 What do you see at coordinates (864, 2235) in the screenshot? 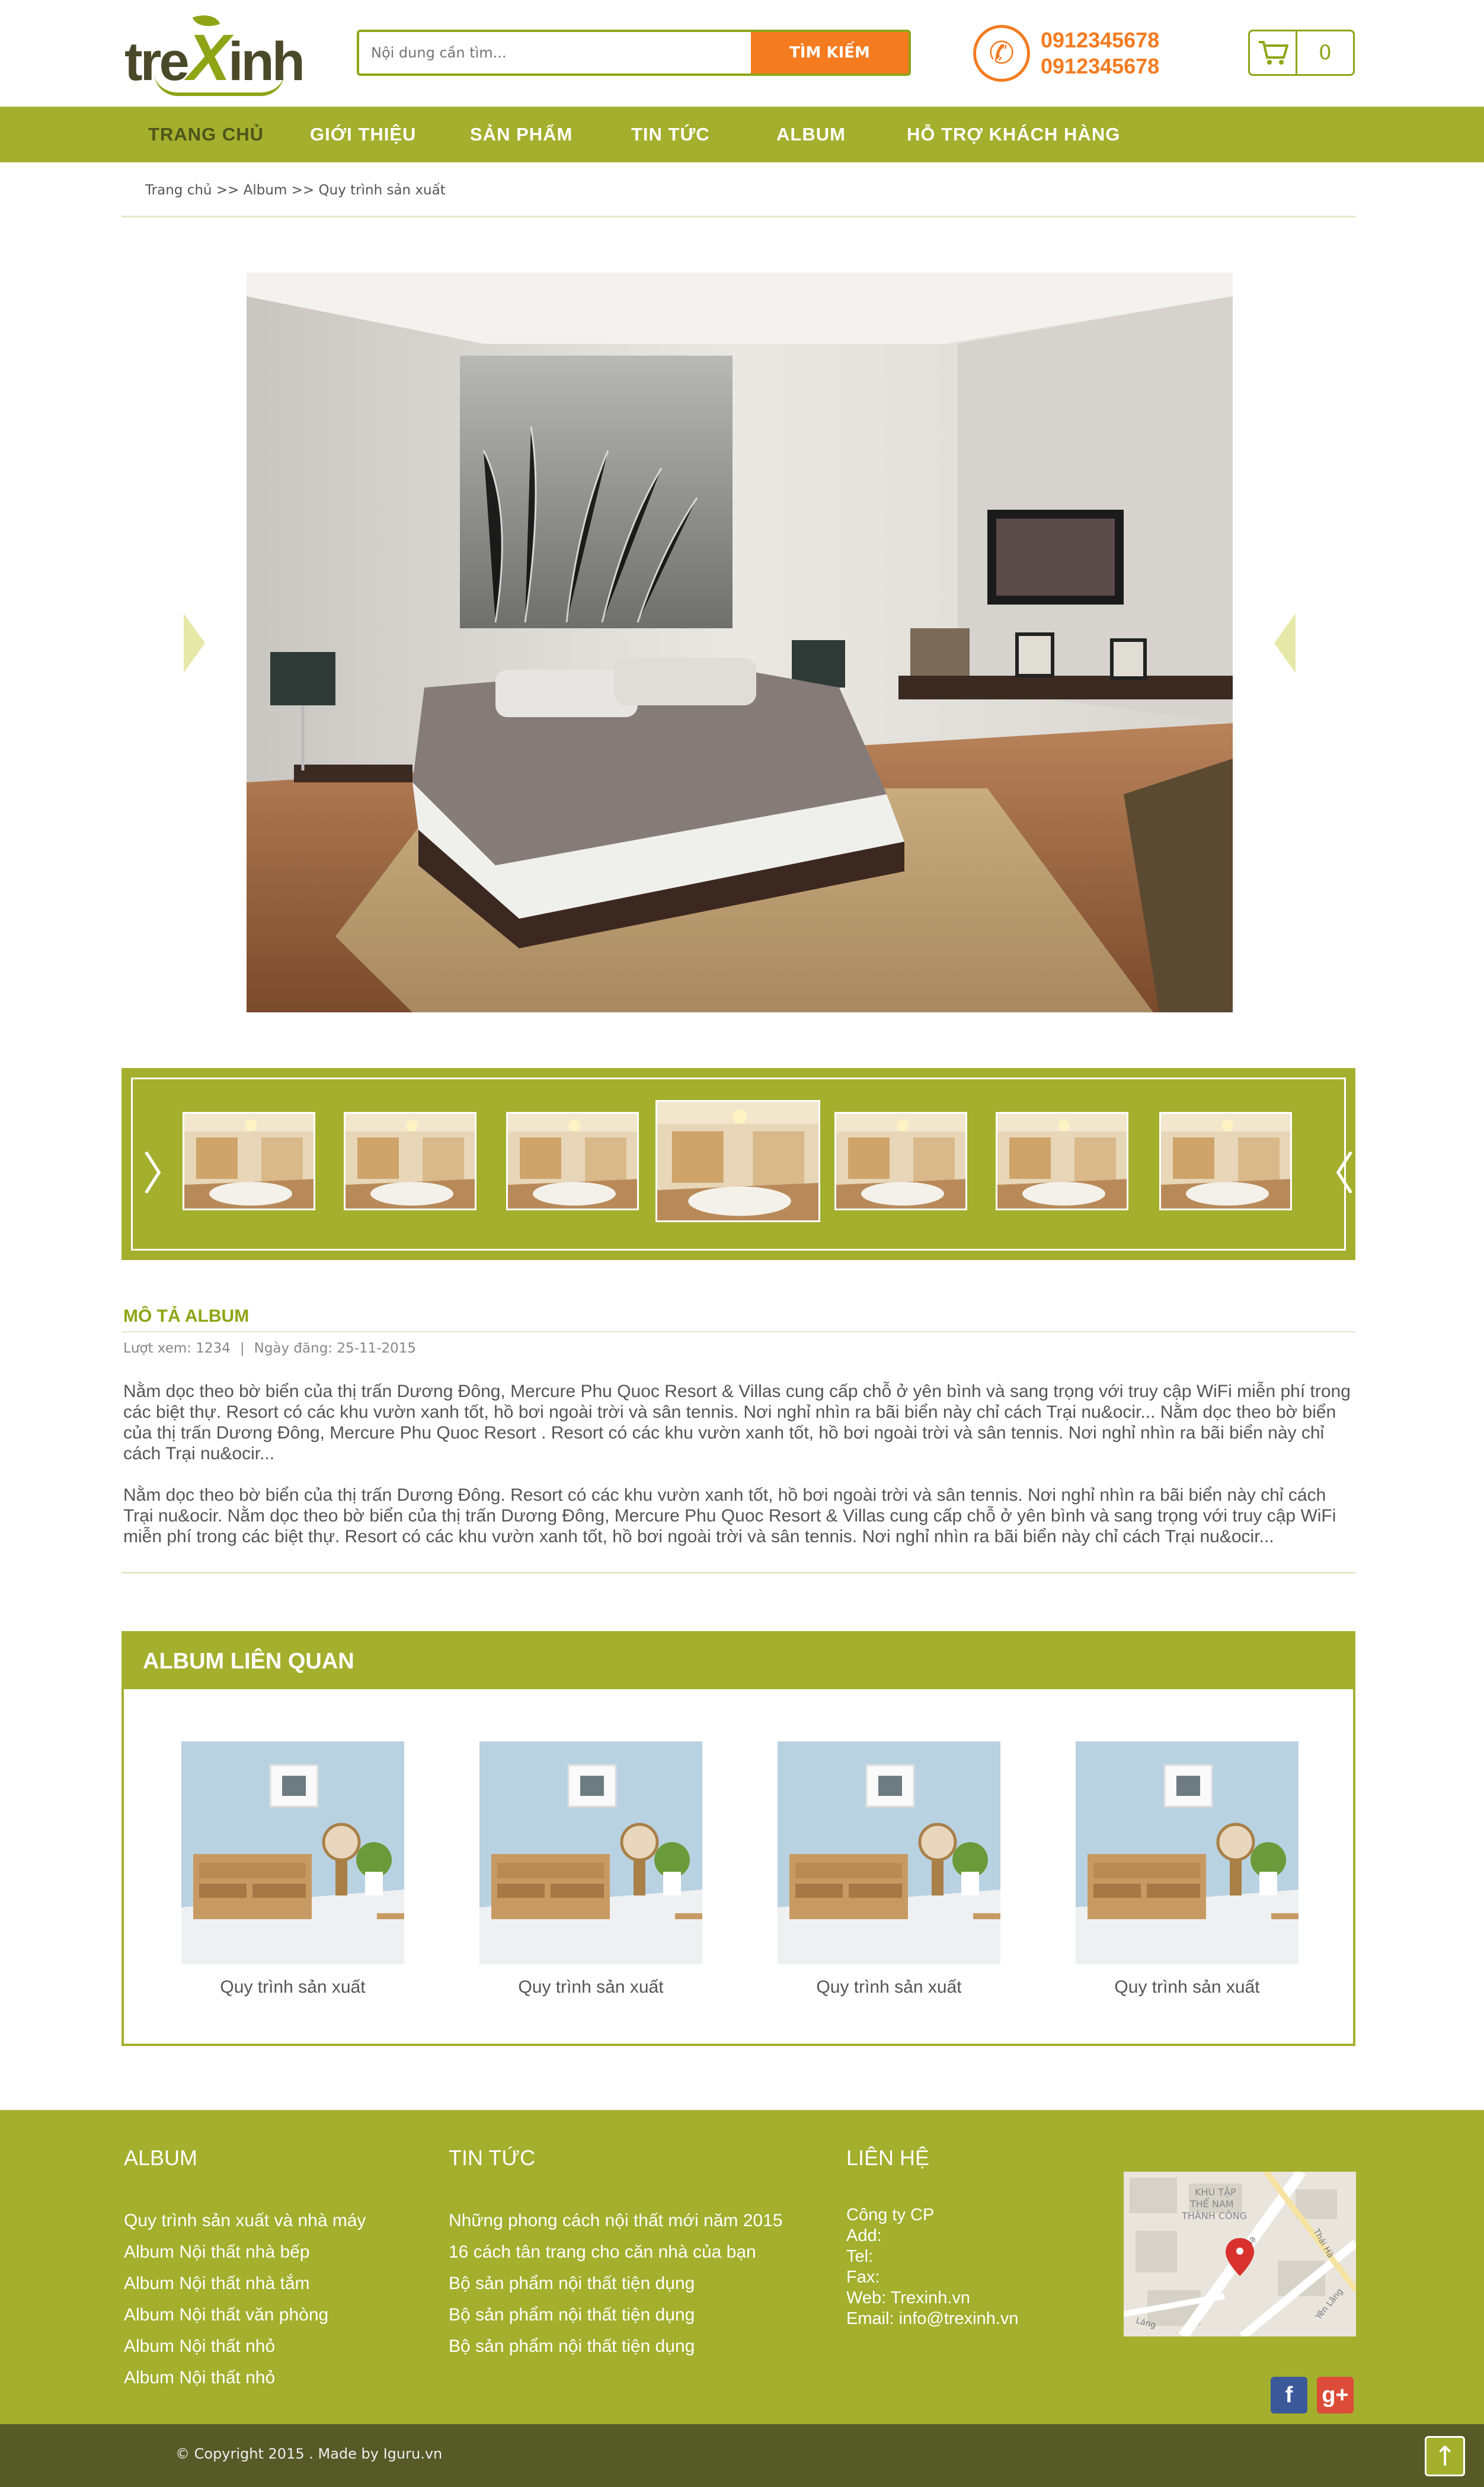
I see `contact-address: Add:` at bounding box center [864, 2235].